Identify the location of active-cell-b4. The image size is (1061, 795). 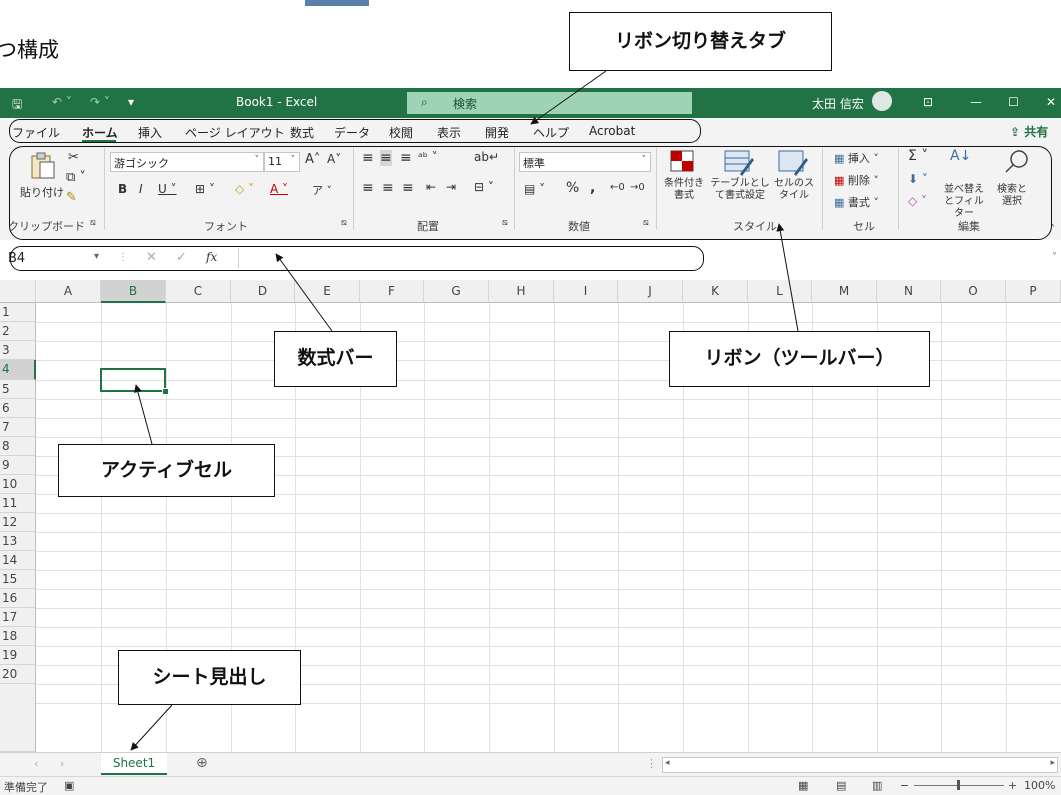
(133, 380).